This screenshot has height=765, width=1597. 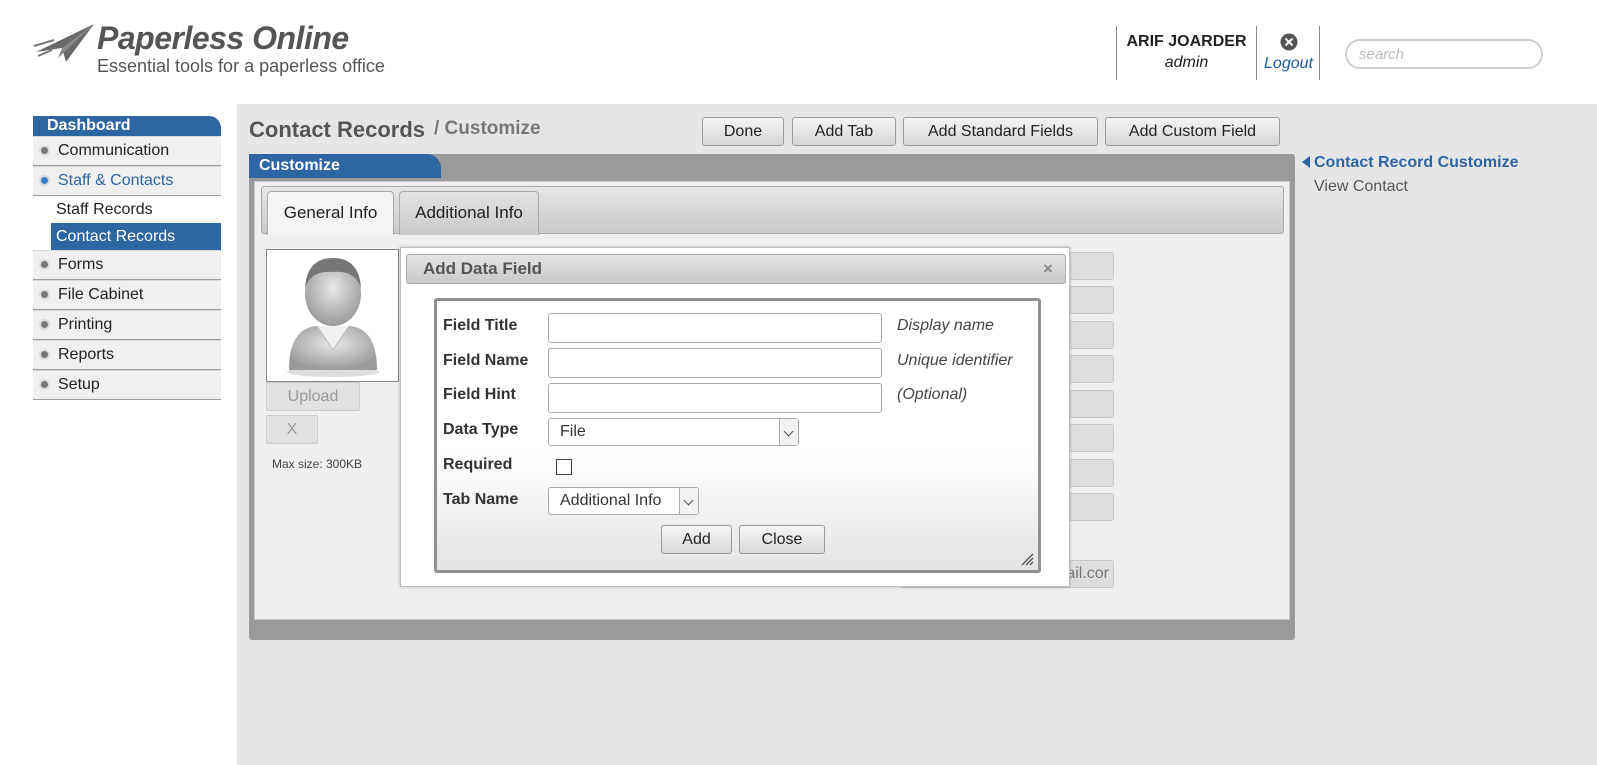 What do you see at coordinates (1048, 269) in the screenshot?
I see `close-icon: ×` at bounding box center [1048, 269].